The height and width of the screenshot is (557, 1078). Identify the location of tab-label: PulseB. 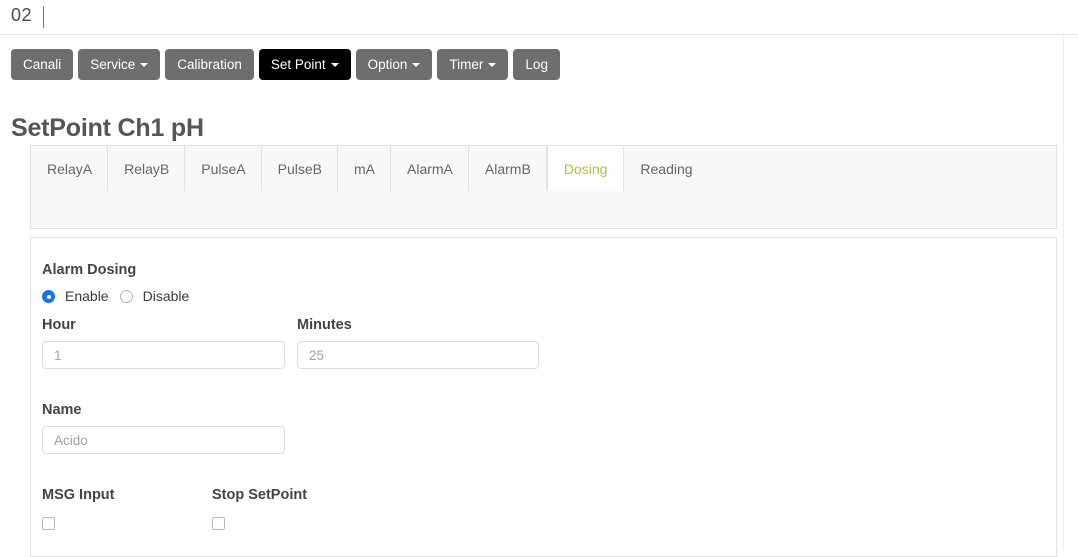
(299, 168).